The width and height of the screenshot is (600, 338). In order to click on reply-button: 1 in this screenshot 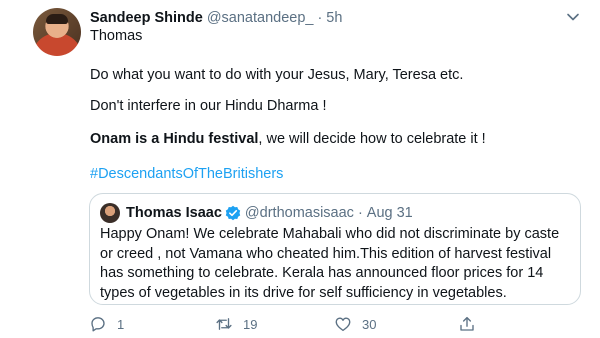, I will do `click(106, 324)`.